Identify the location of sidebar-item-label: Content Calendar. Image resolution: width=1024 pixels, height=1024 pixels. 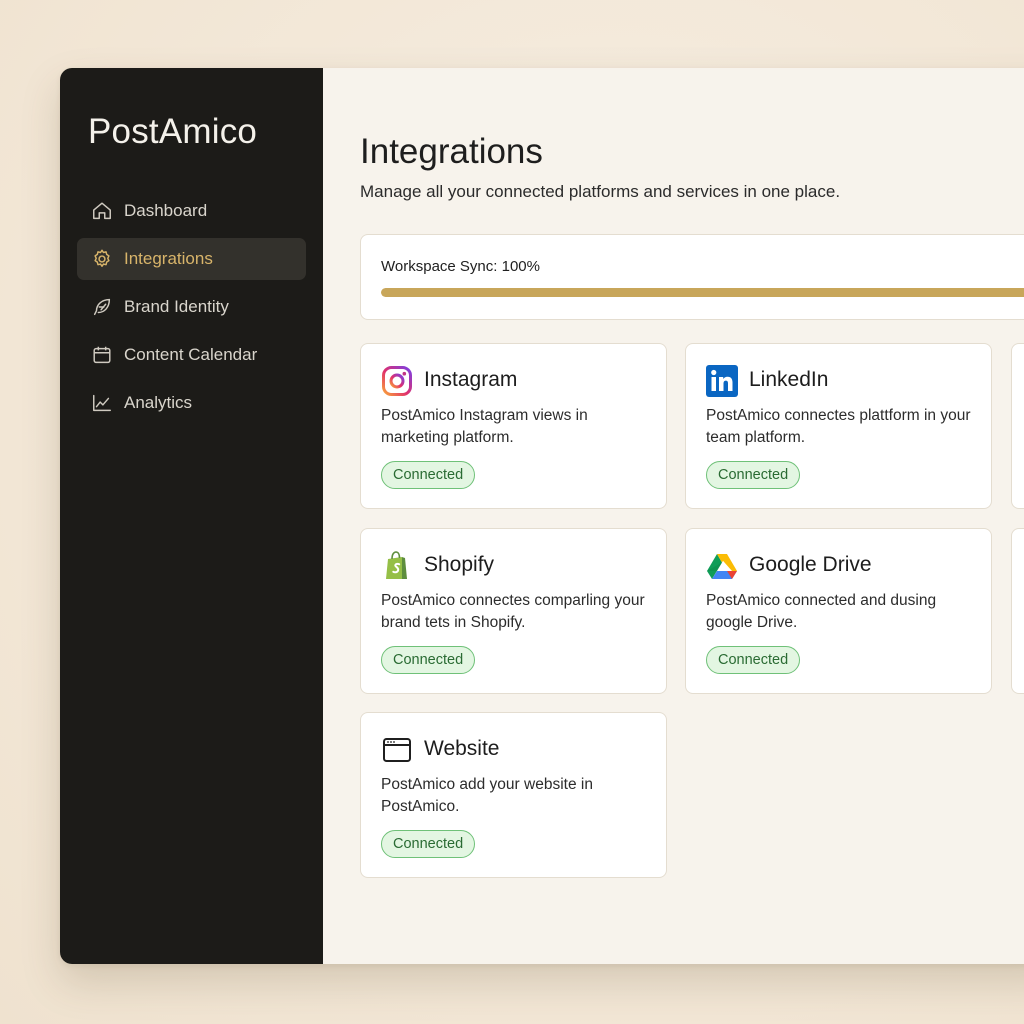
(191, 354).